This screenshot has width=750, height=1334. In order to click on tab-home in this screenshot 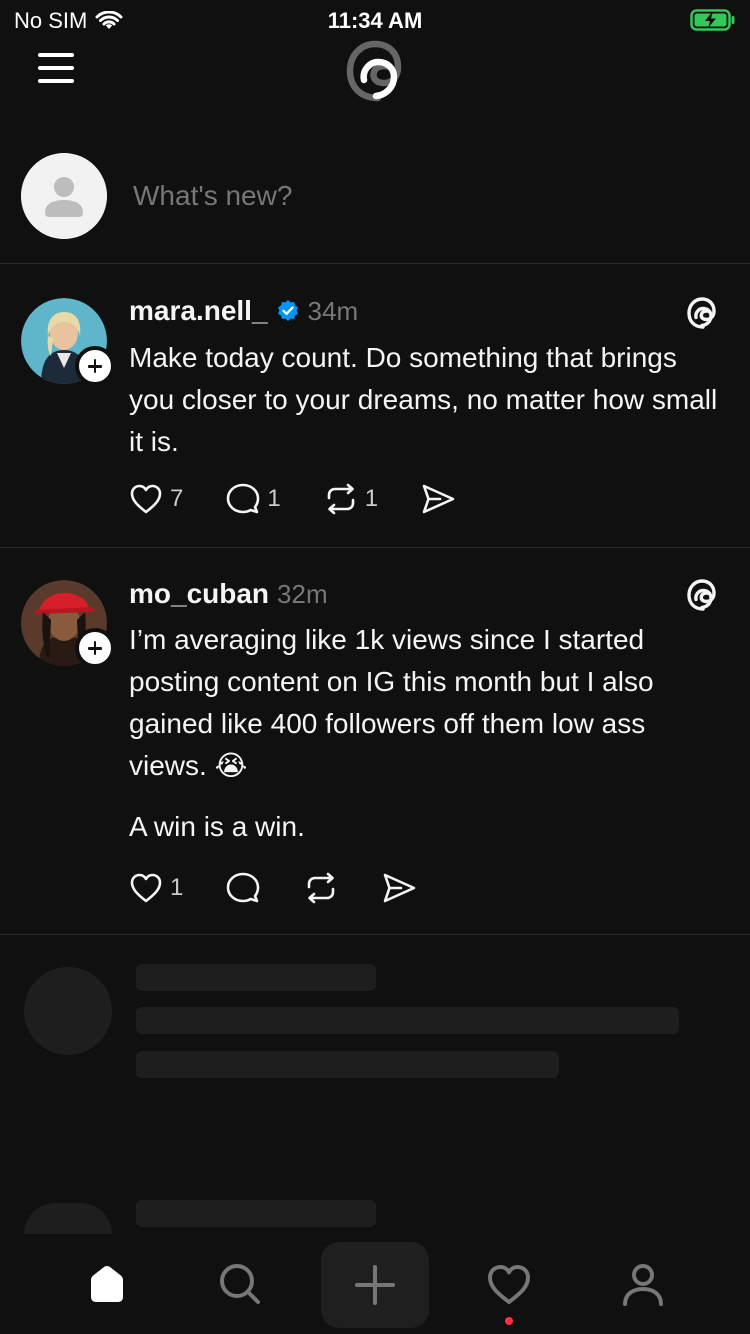, I will do `click(107, 1284)`.